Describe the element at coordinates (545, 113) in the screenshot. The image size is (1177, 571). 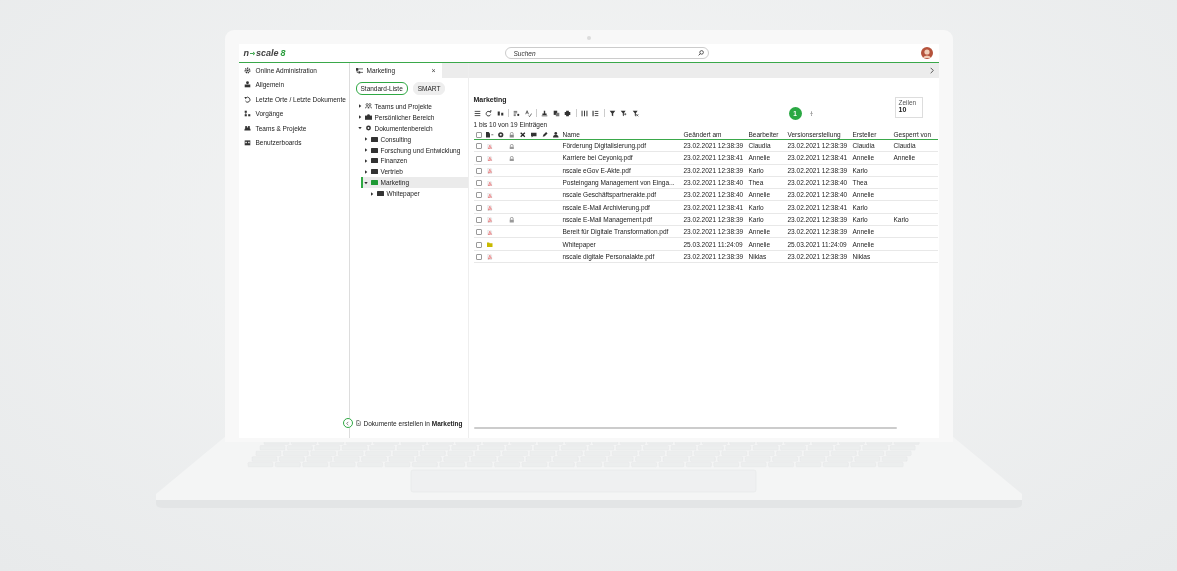
I see `stamp-icon` at that location.